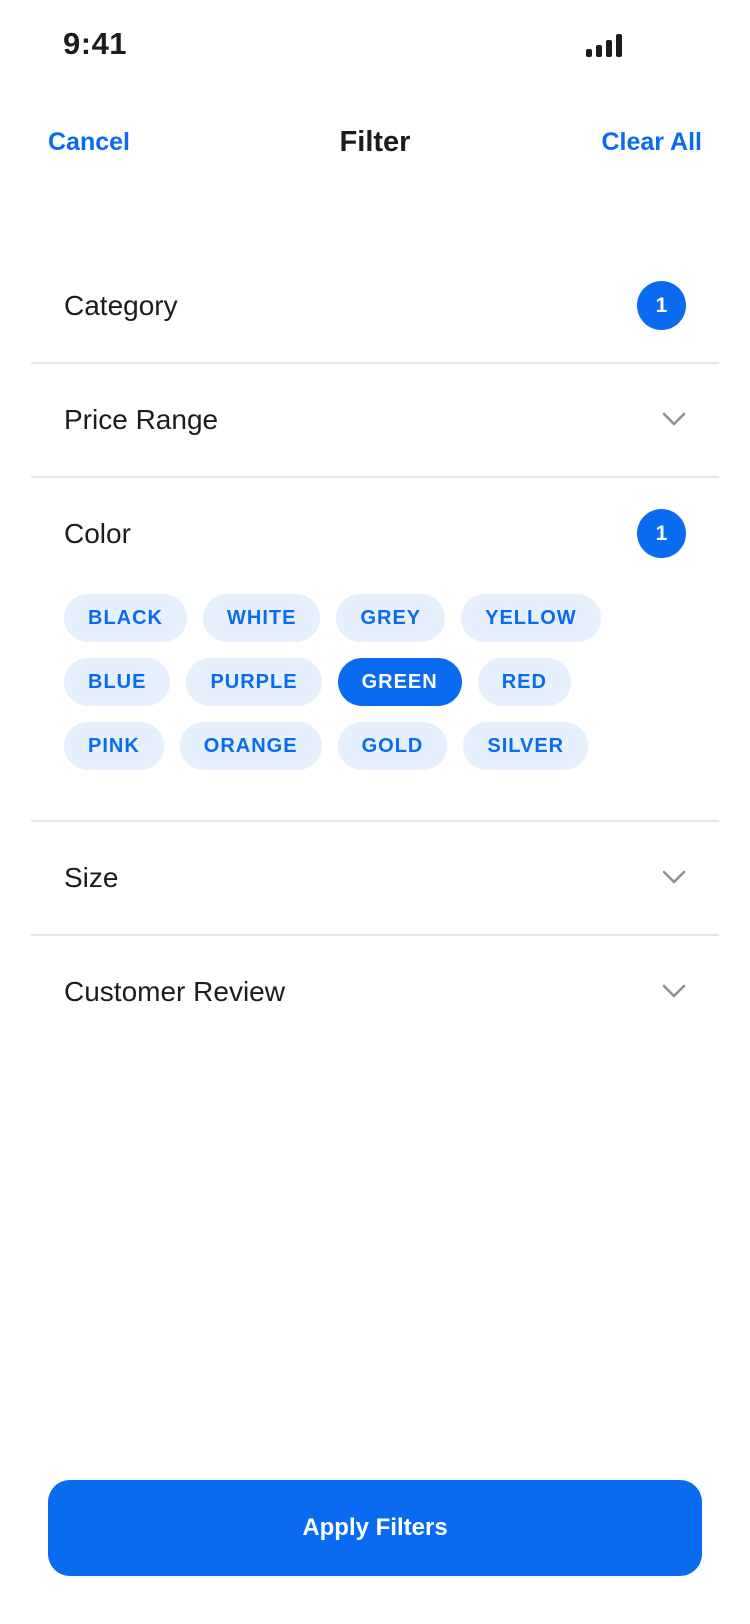 The width and height of the screenshot is (750, 1624). What do you see at coordinates (174, 991) in the screenshot?
I see `section-title: Customer Review` at bounding box center [174, 991].